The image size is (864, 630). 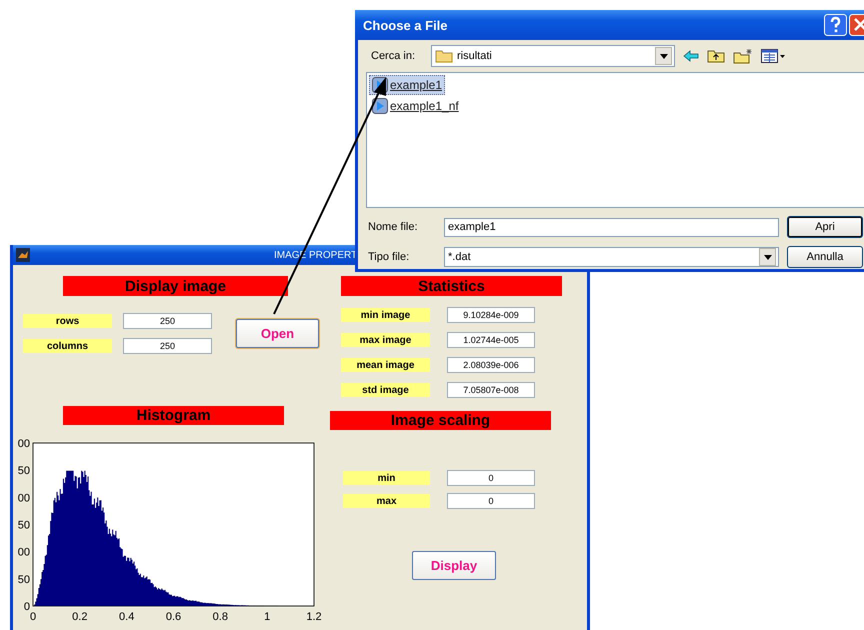 I want to click on field-label: min, so click(x=386, y=478).